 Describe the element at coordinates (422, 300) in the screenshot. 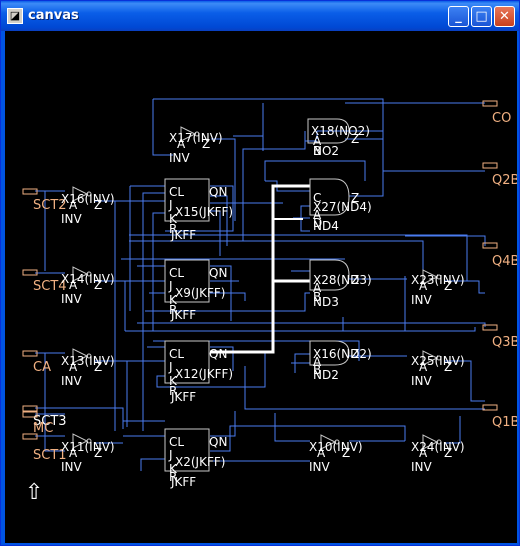

I see `x23-cell: INV` at that location.